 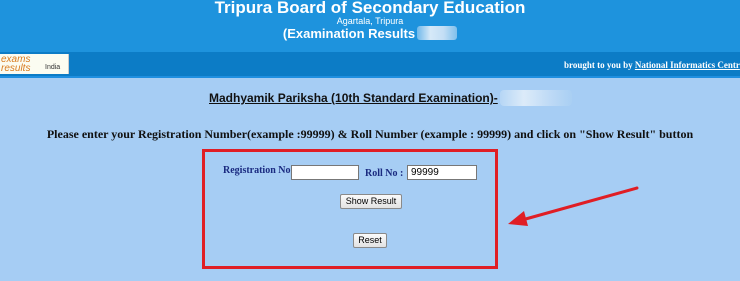 What do you see at coordinates (349, 33) in the screenshot?
I see `results-heading-text: (Examination Results` at bounding box center [349, 33].